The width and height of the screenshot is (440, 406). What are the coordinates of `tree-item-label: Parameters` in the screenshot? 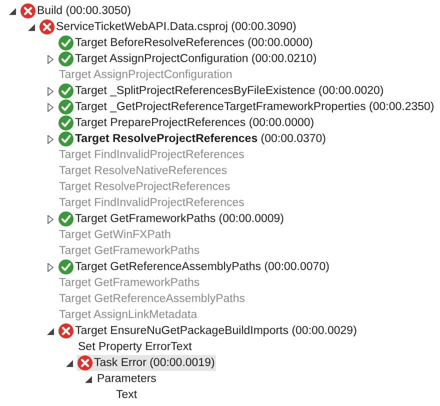 It's located at (127, 379).